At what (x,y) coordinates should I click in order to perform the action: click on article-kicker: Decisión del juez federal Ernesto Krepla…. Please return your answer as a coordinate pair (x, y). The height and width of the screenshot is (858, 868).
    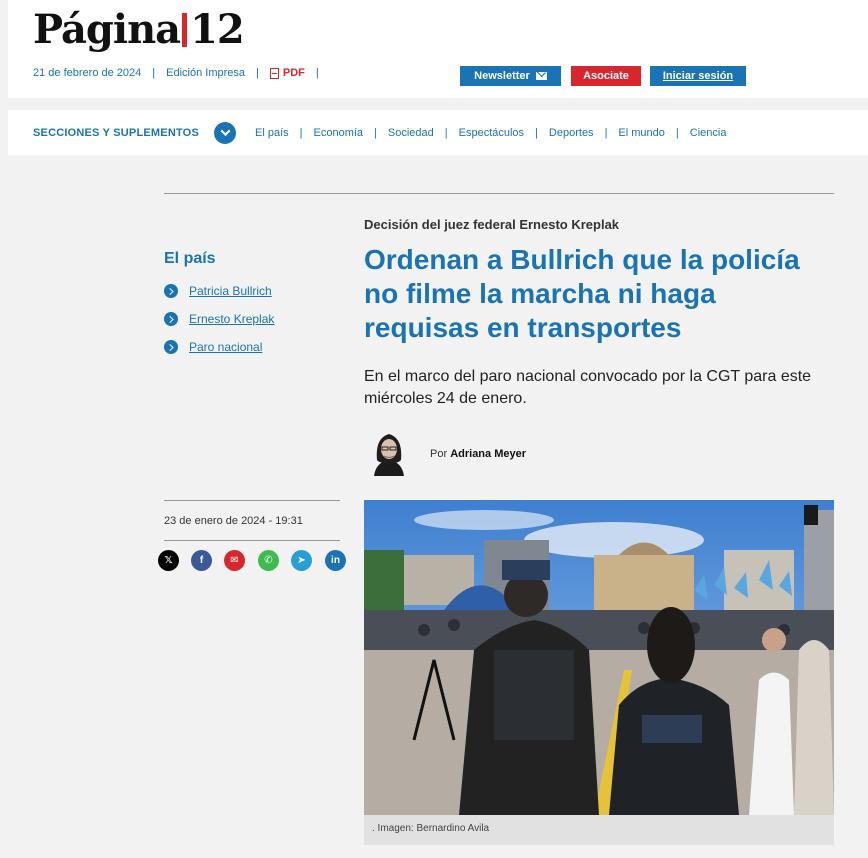
    Looking at the image, I should click on (492, 224).